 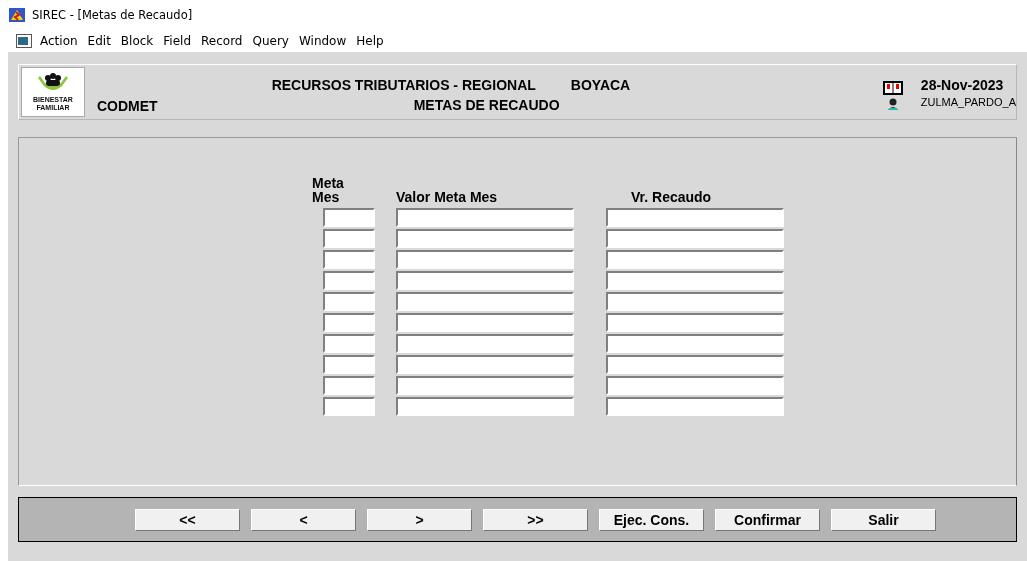 What do you see at coordinates (892, 88) in the screenshot?
I see `calendar-book-icon` at bounding box center [892, 88].